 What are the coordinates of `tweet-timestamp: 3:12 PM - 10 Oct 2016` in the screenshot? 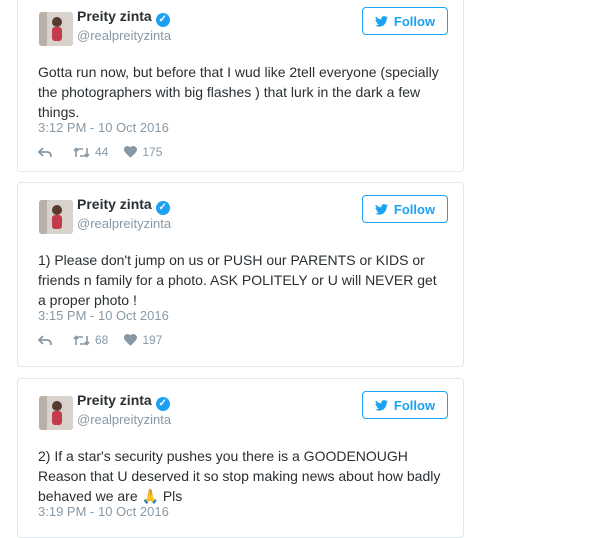 It's located at (103, 127).